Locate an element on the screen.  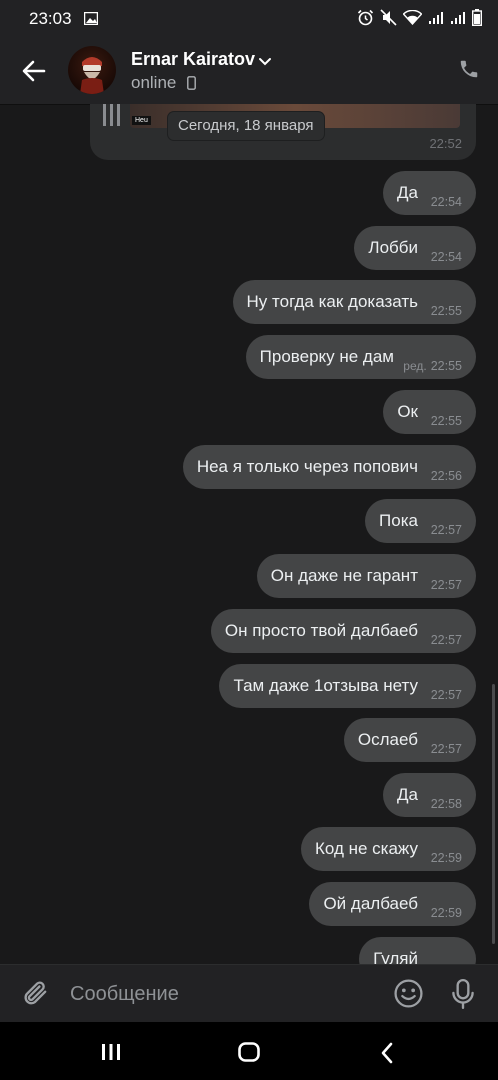
outgoing-message: Неа я только через попович 22:56 is located at coordinates (329, 467).